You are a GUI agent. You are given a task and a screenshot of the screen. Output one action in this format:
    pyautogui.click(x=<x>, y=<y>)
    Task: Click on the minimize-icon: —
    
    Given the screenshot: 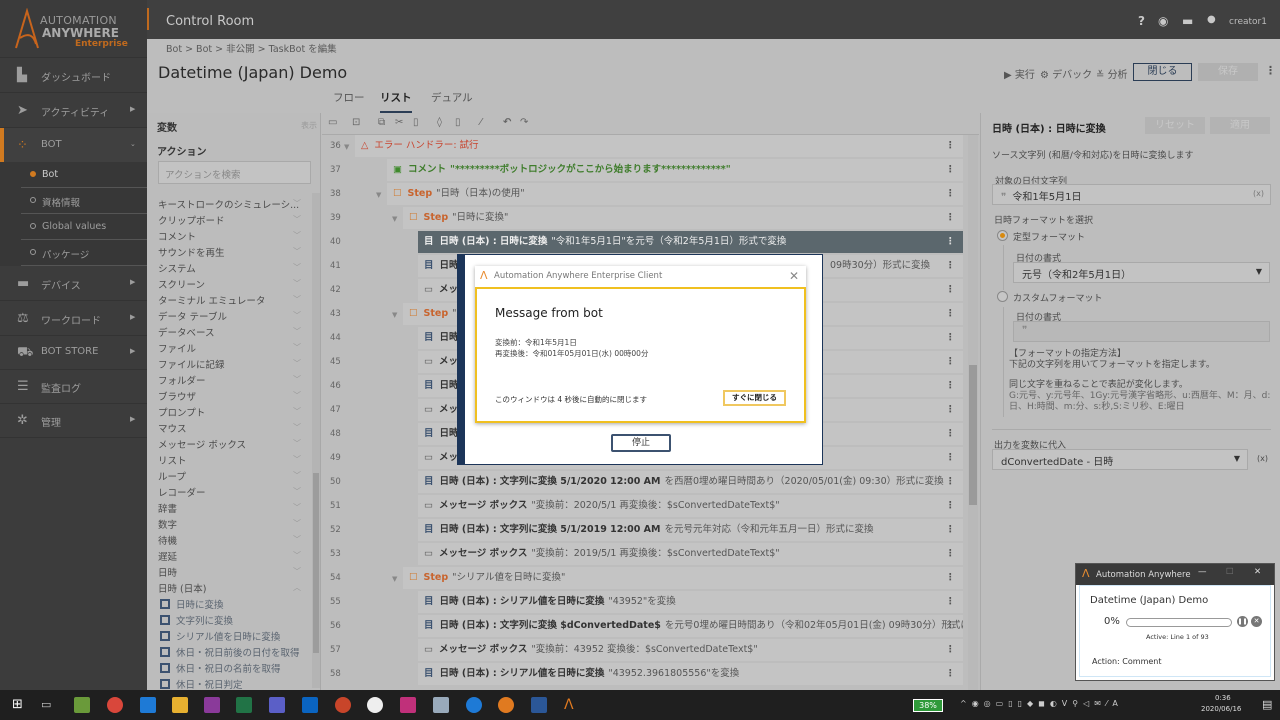 What is the action you would take?
    pyautogui.click(x=1202, y=572)
    